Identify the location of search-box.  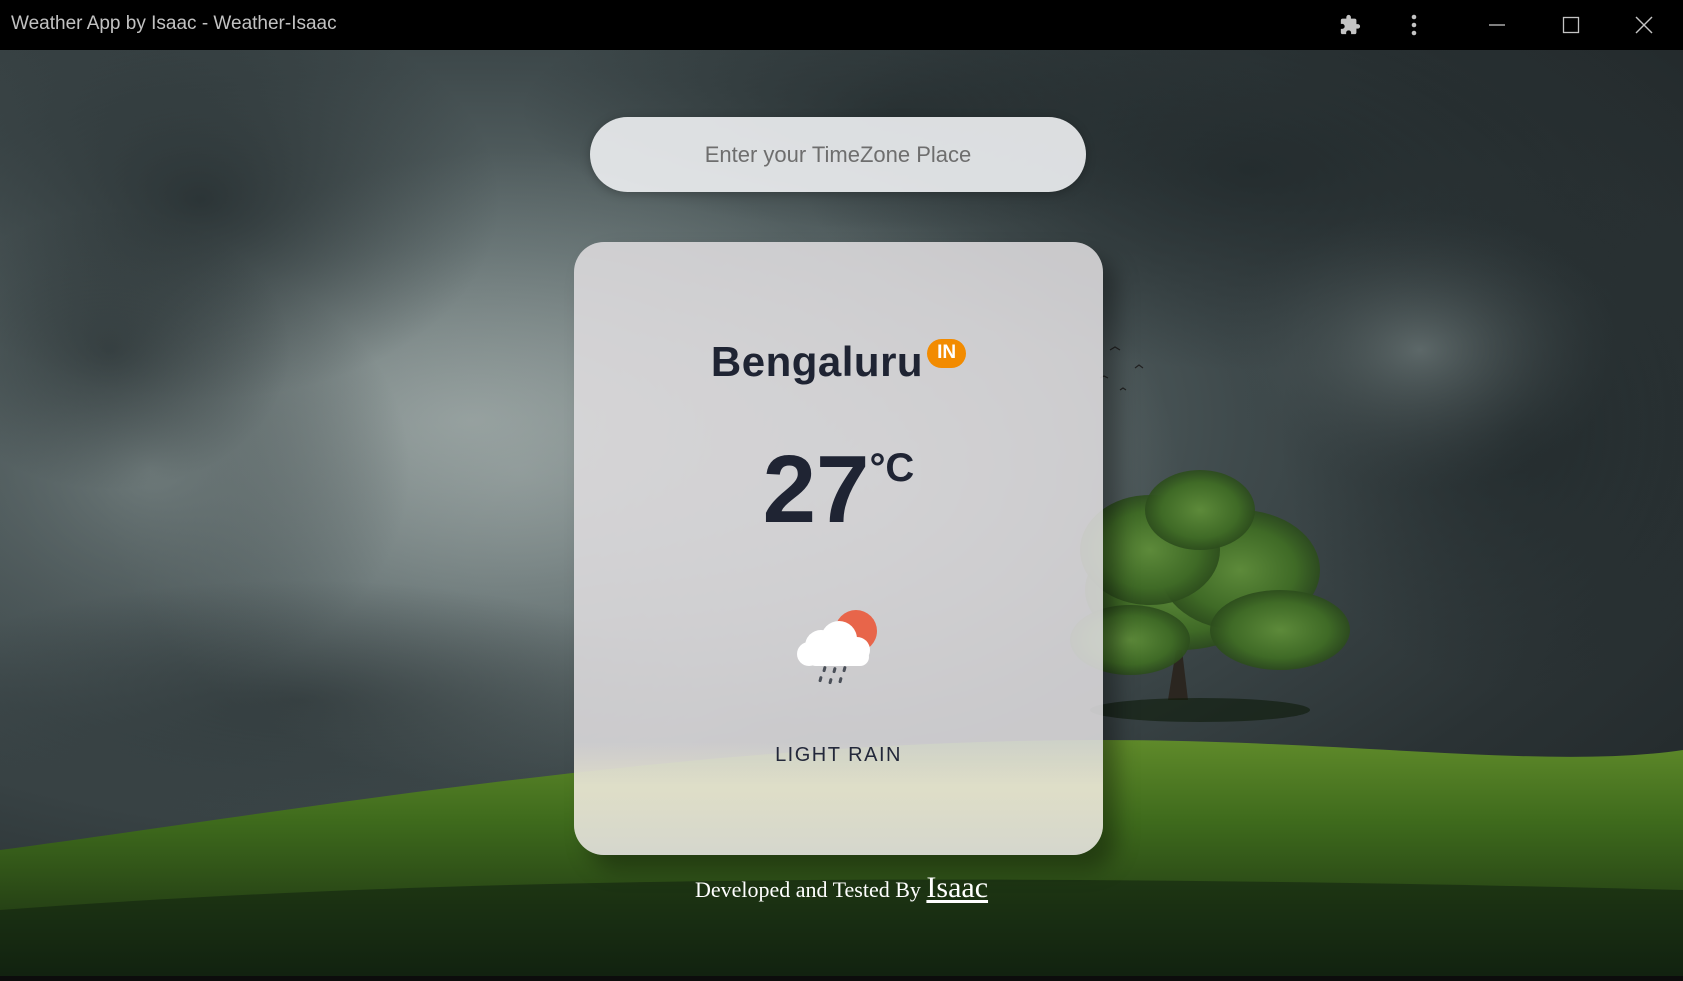
(838, 154).